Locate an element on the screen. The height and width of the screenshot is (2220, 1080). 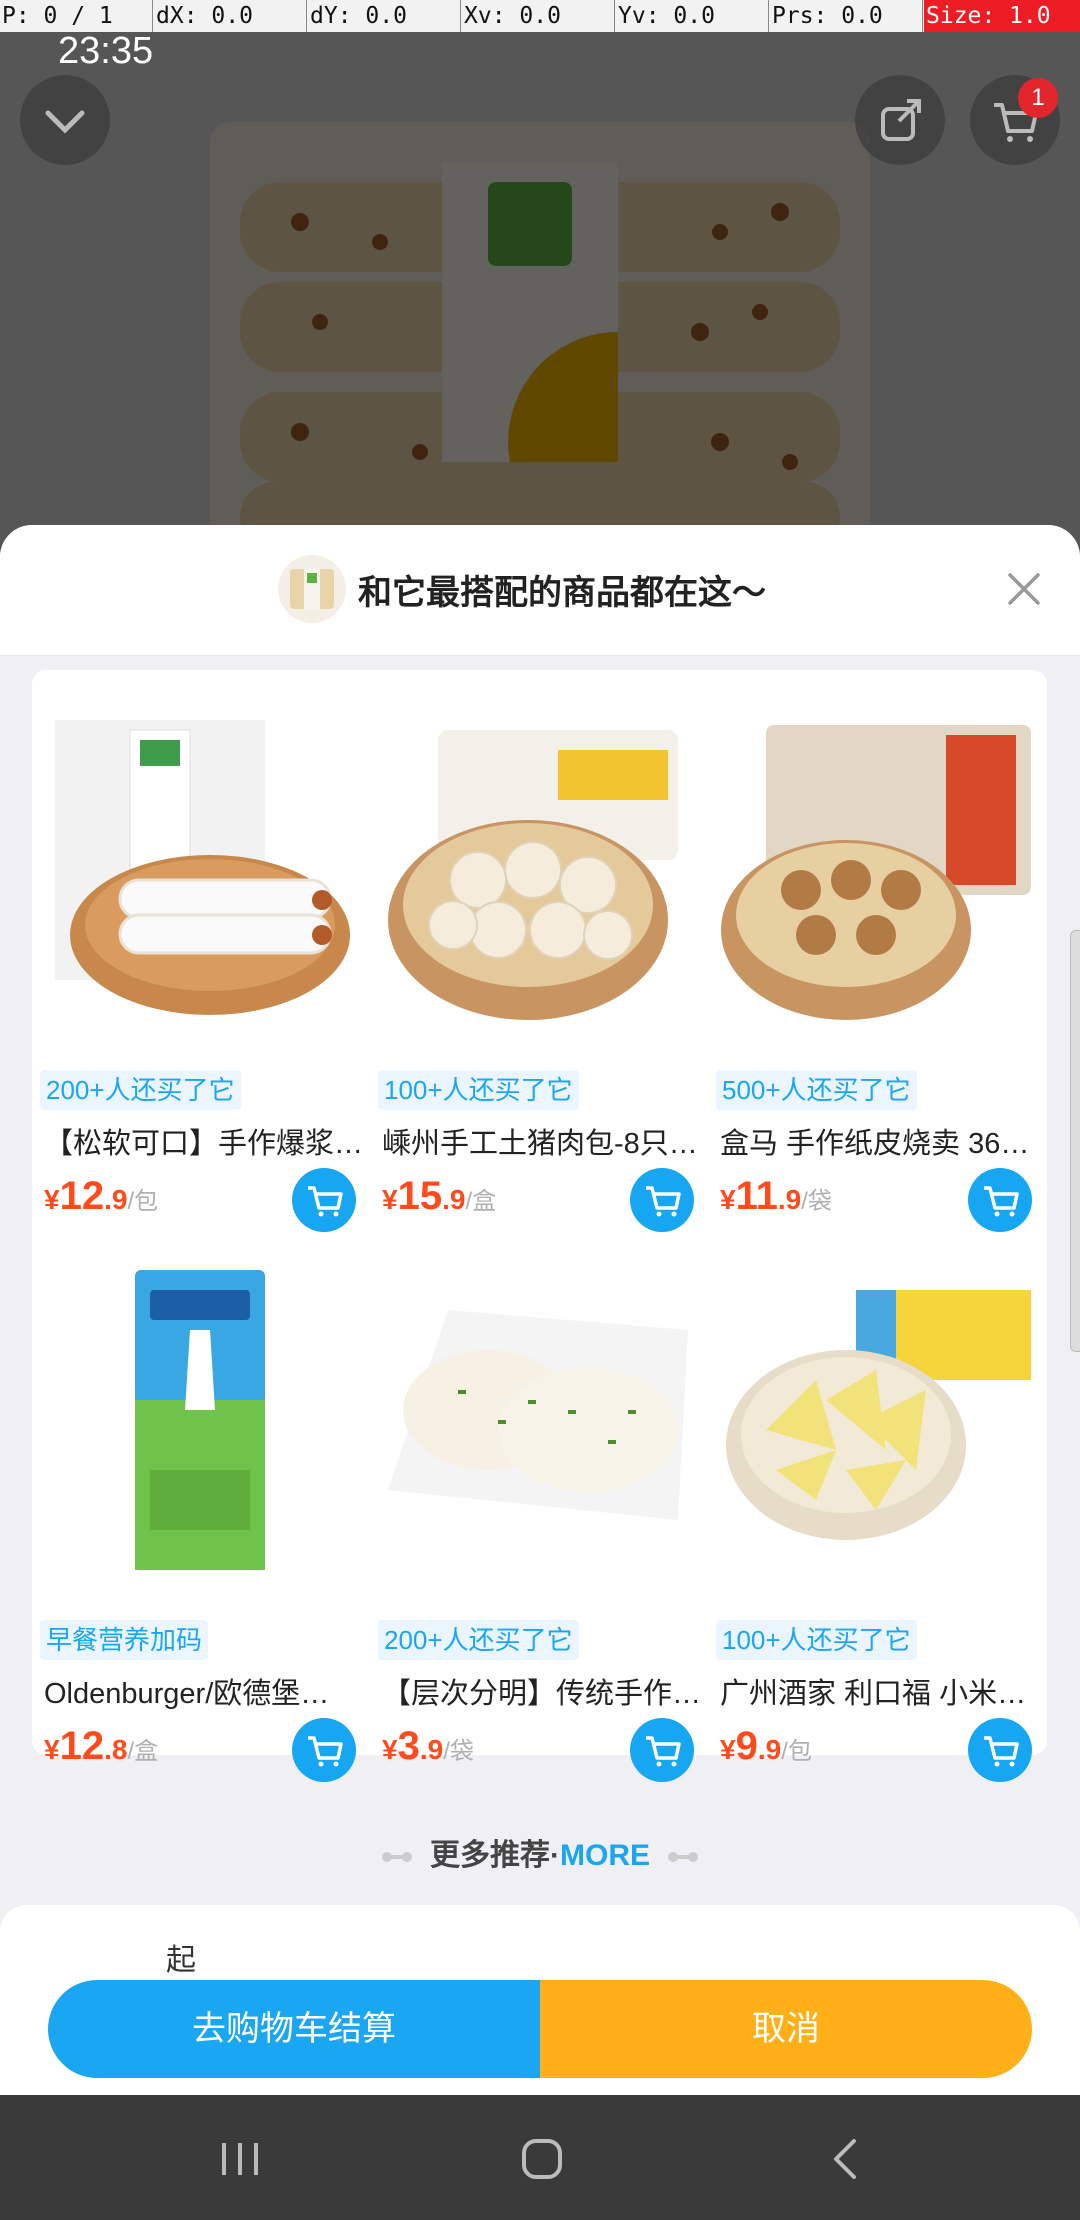
debug-size: Size: 1.0 is located at coordinates (1002, 16).